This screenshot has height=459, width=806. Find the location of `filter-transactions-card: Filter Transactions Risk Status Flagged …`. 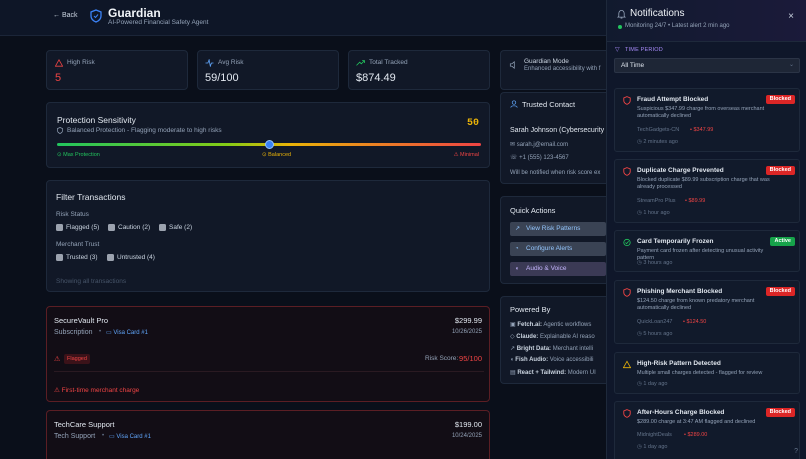

filter-transactions-card: Filter Transactions Risk Status Flagged … is located at coordinates (268, 236).